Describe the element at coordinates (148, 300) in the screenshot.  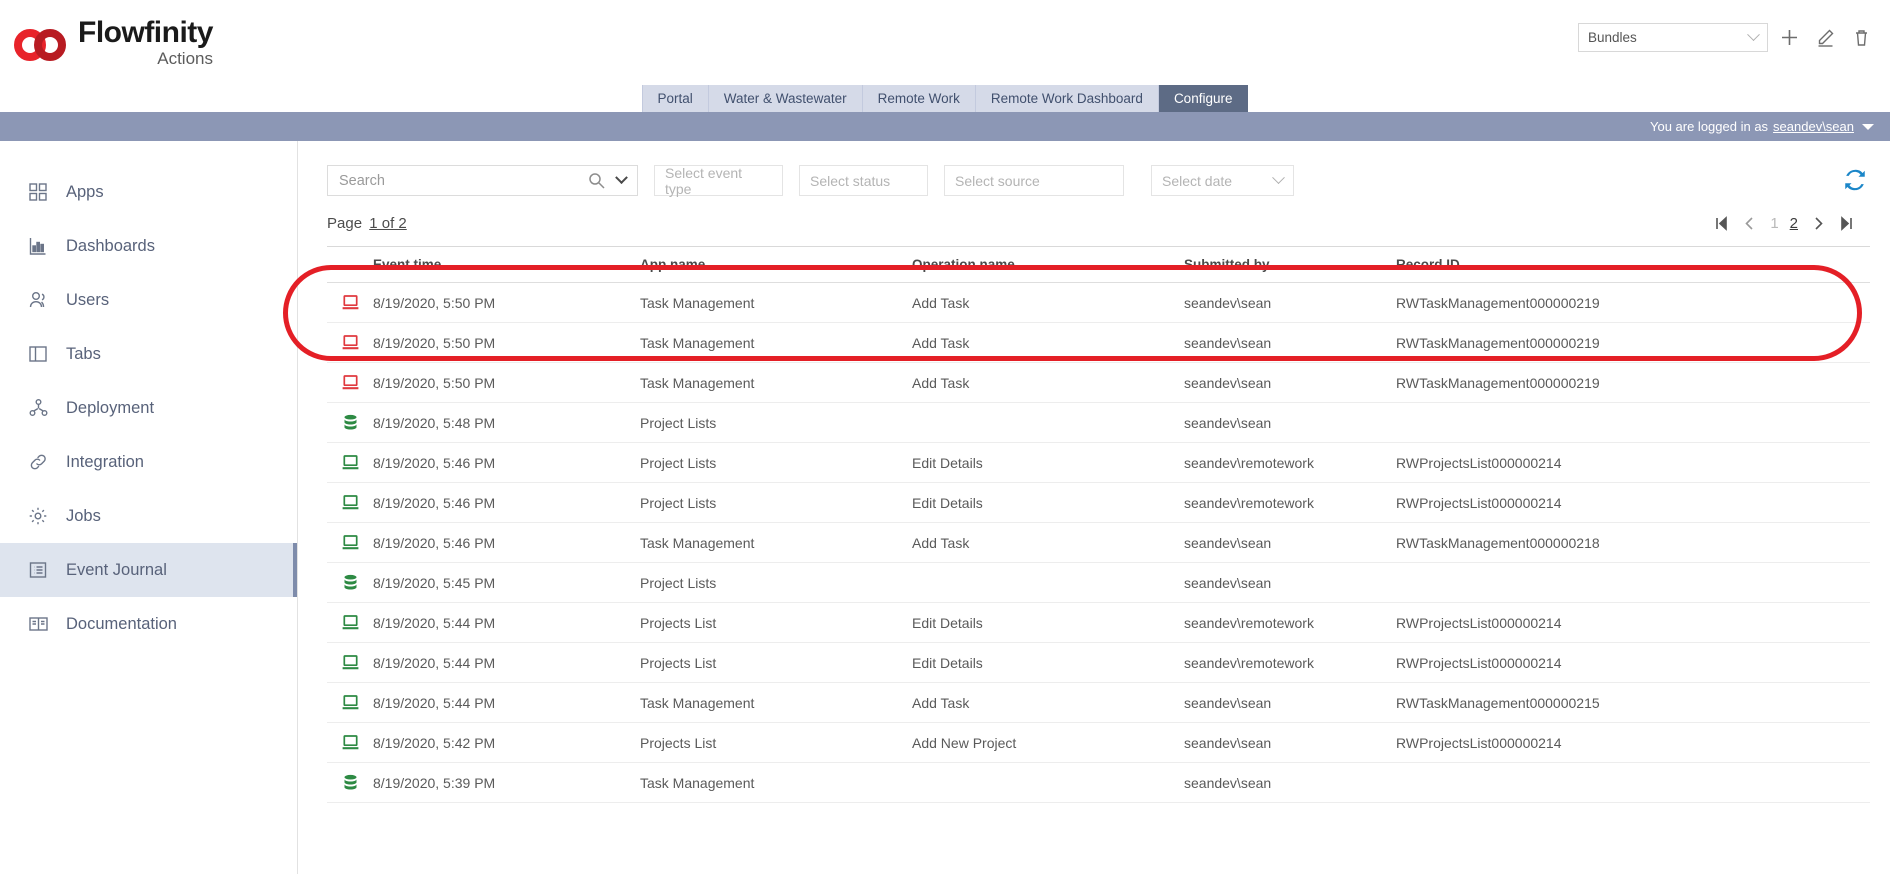
I see `sidebar-item-users: Users` at that location.